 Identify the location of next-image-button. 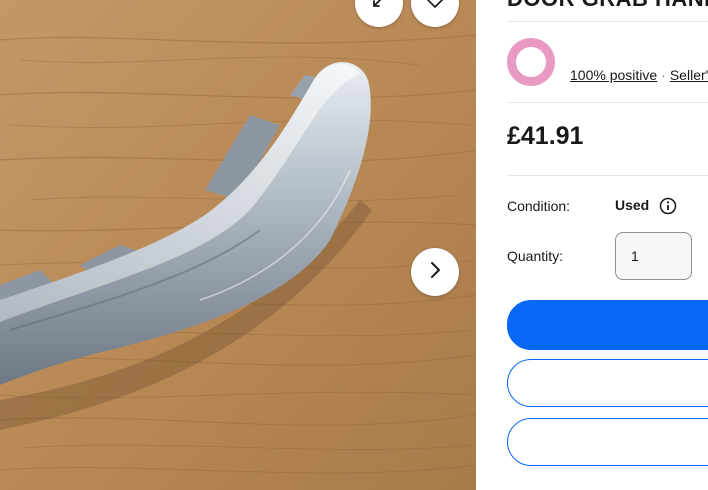
(435, 272).